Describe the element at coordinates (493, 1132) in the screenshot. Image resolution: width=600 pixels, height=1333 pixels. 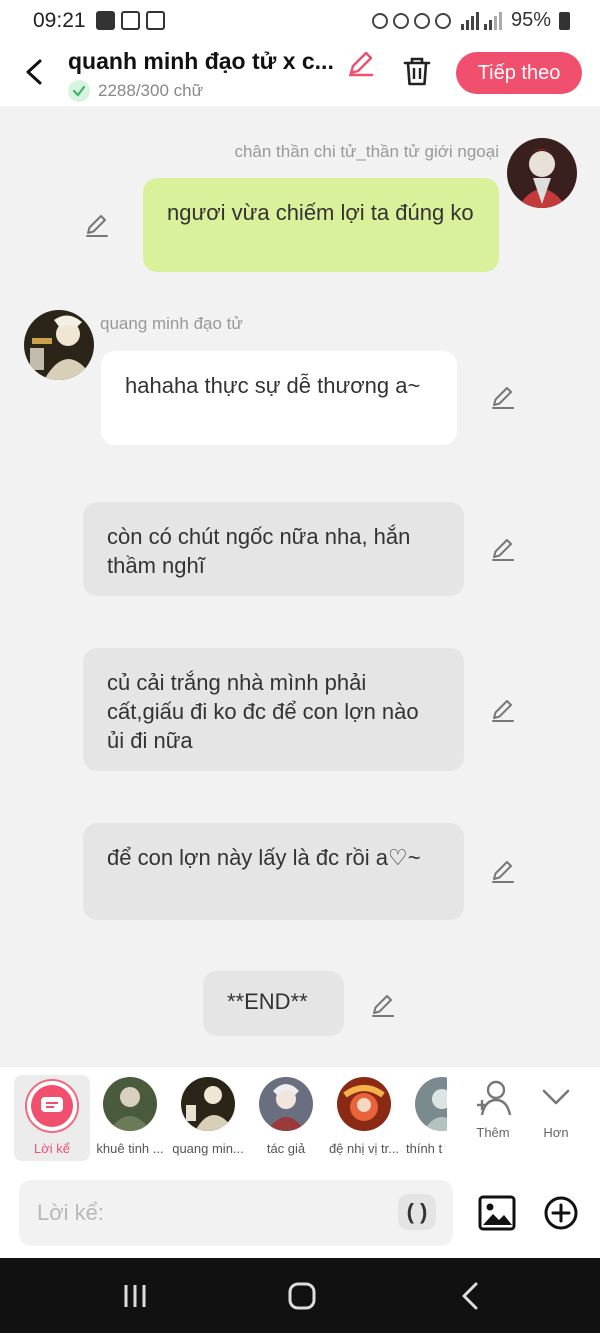
I see `add-label: Thêm` at that location.